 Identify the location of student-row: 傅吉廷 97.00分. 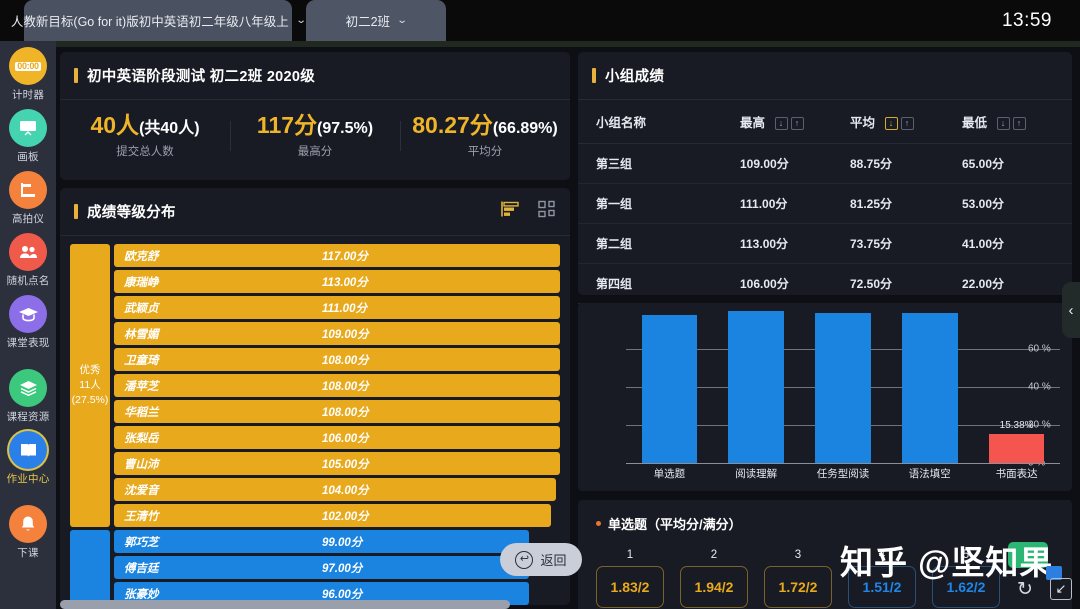
(321, 567).